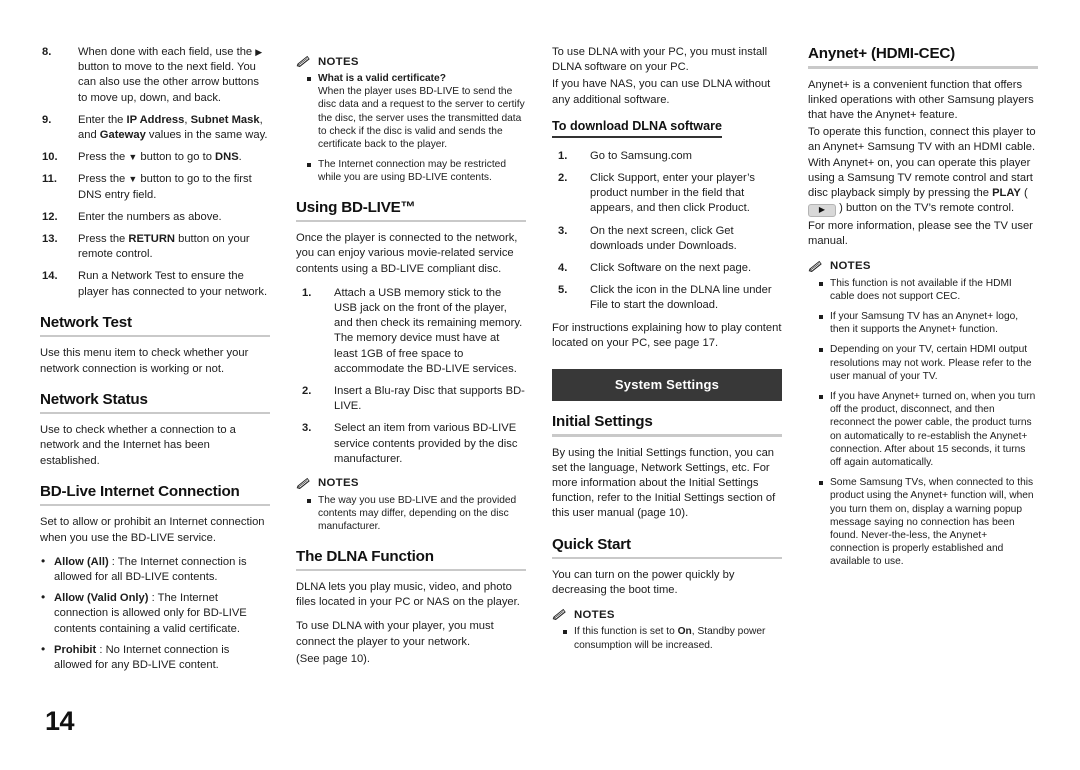  I want to click on step-number: 11., so click(49, 179).